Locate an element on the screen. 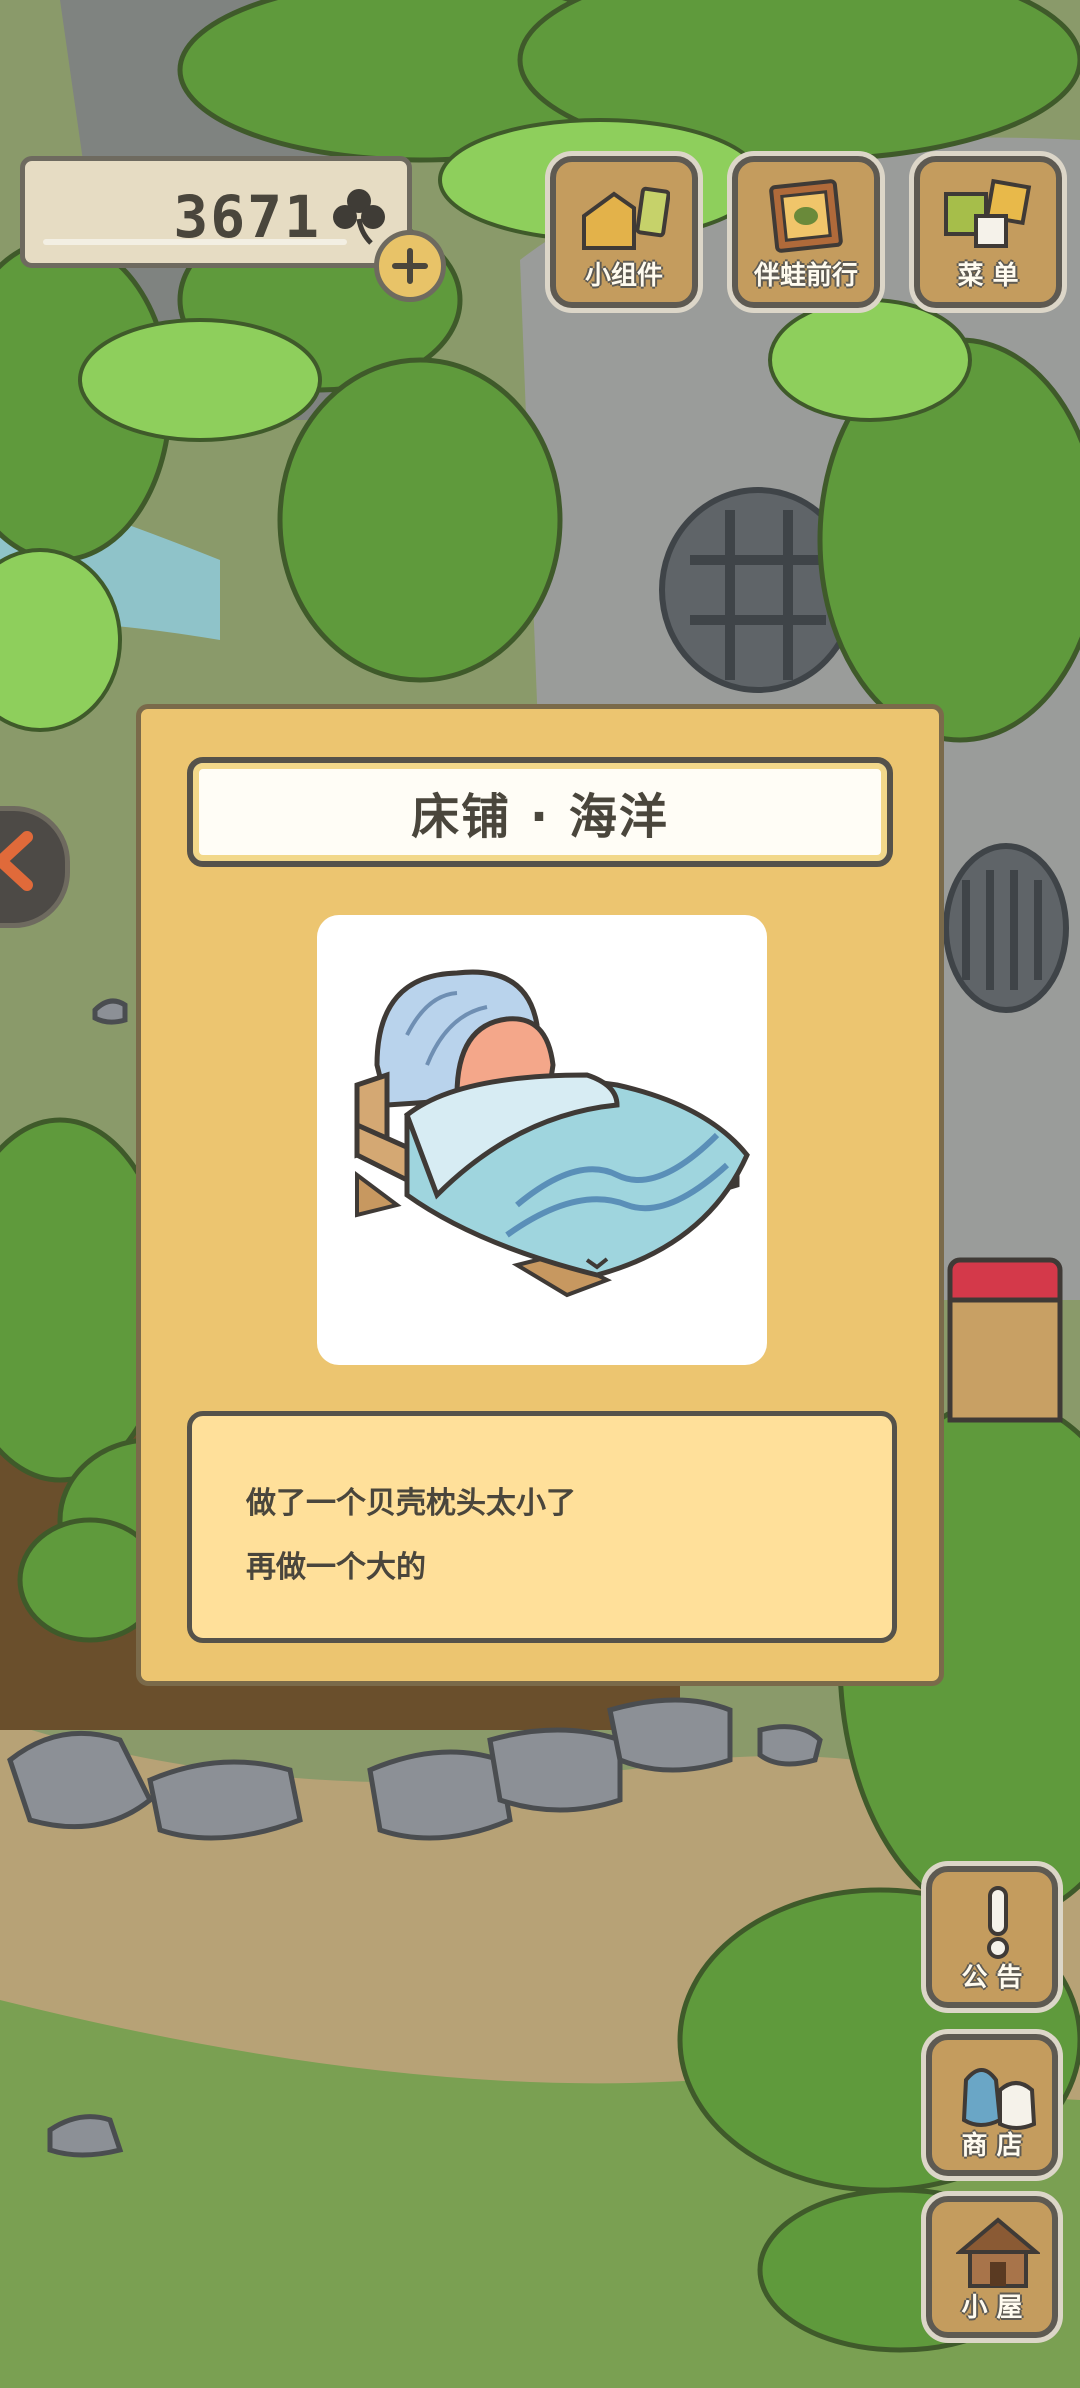 This screenshot has width=1080, height=2388. item-image-card is located at coordinates (542, 1140).